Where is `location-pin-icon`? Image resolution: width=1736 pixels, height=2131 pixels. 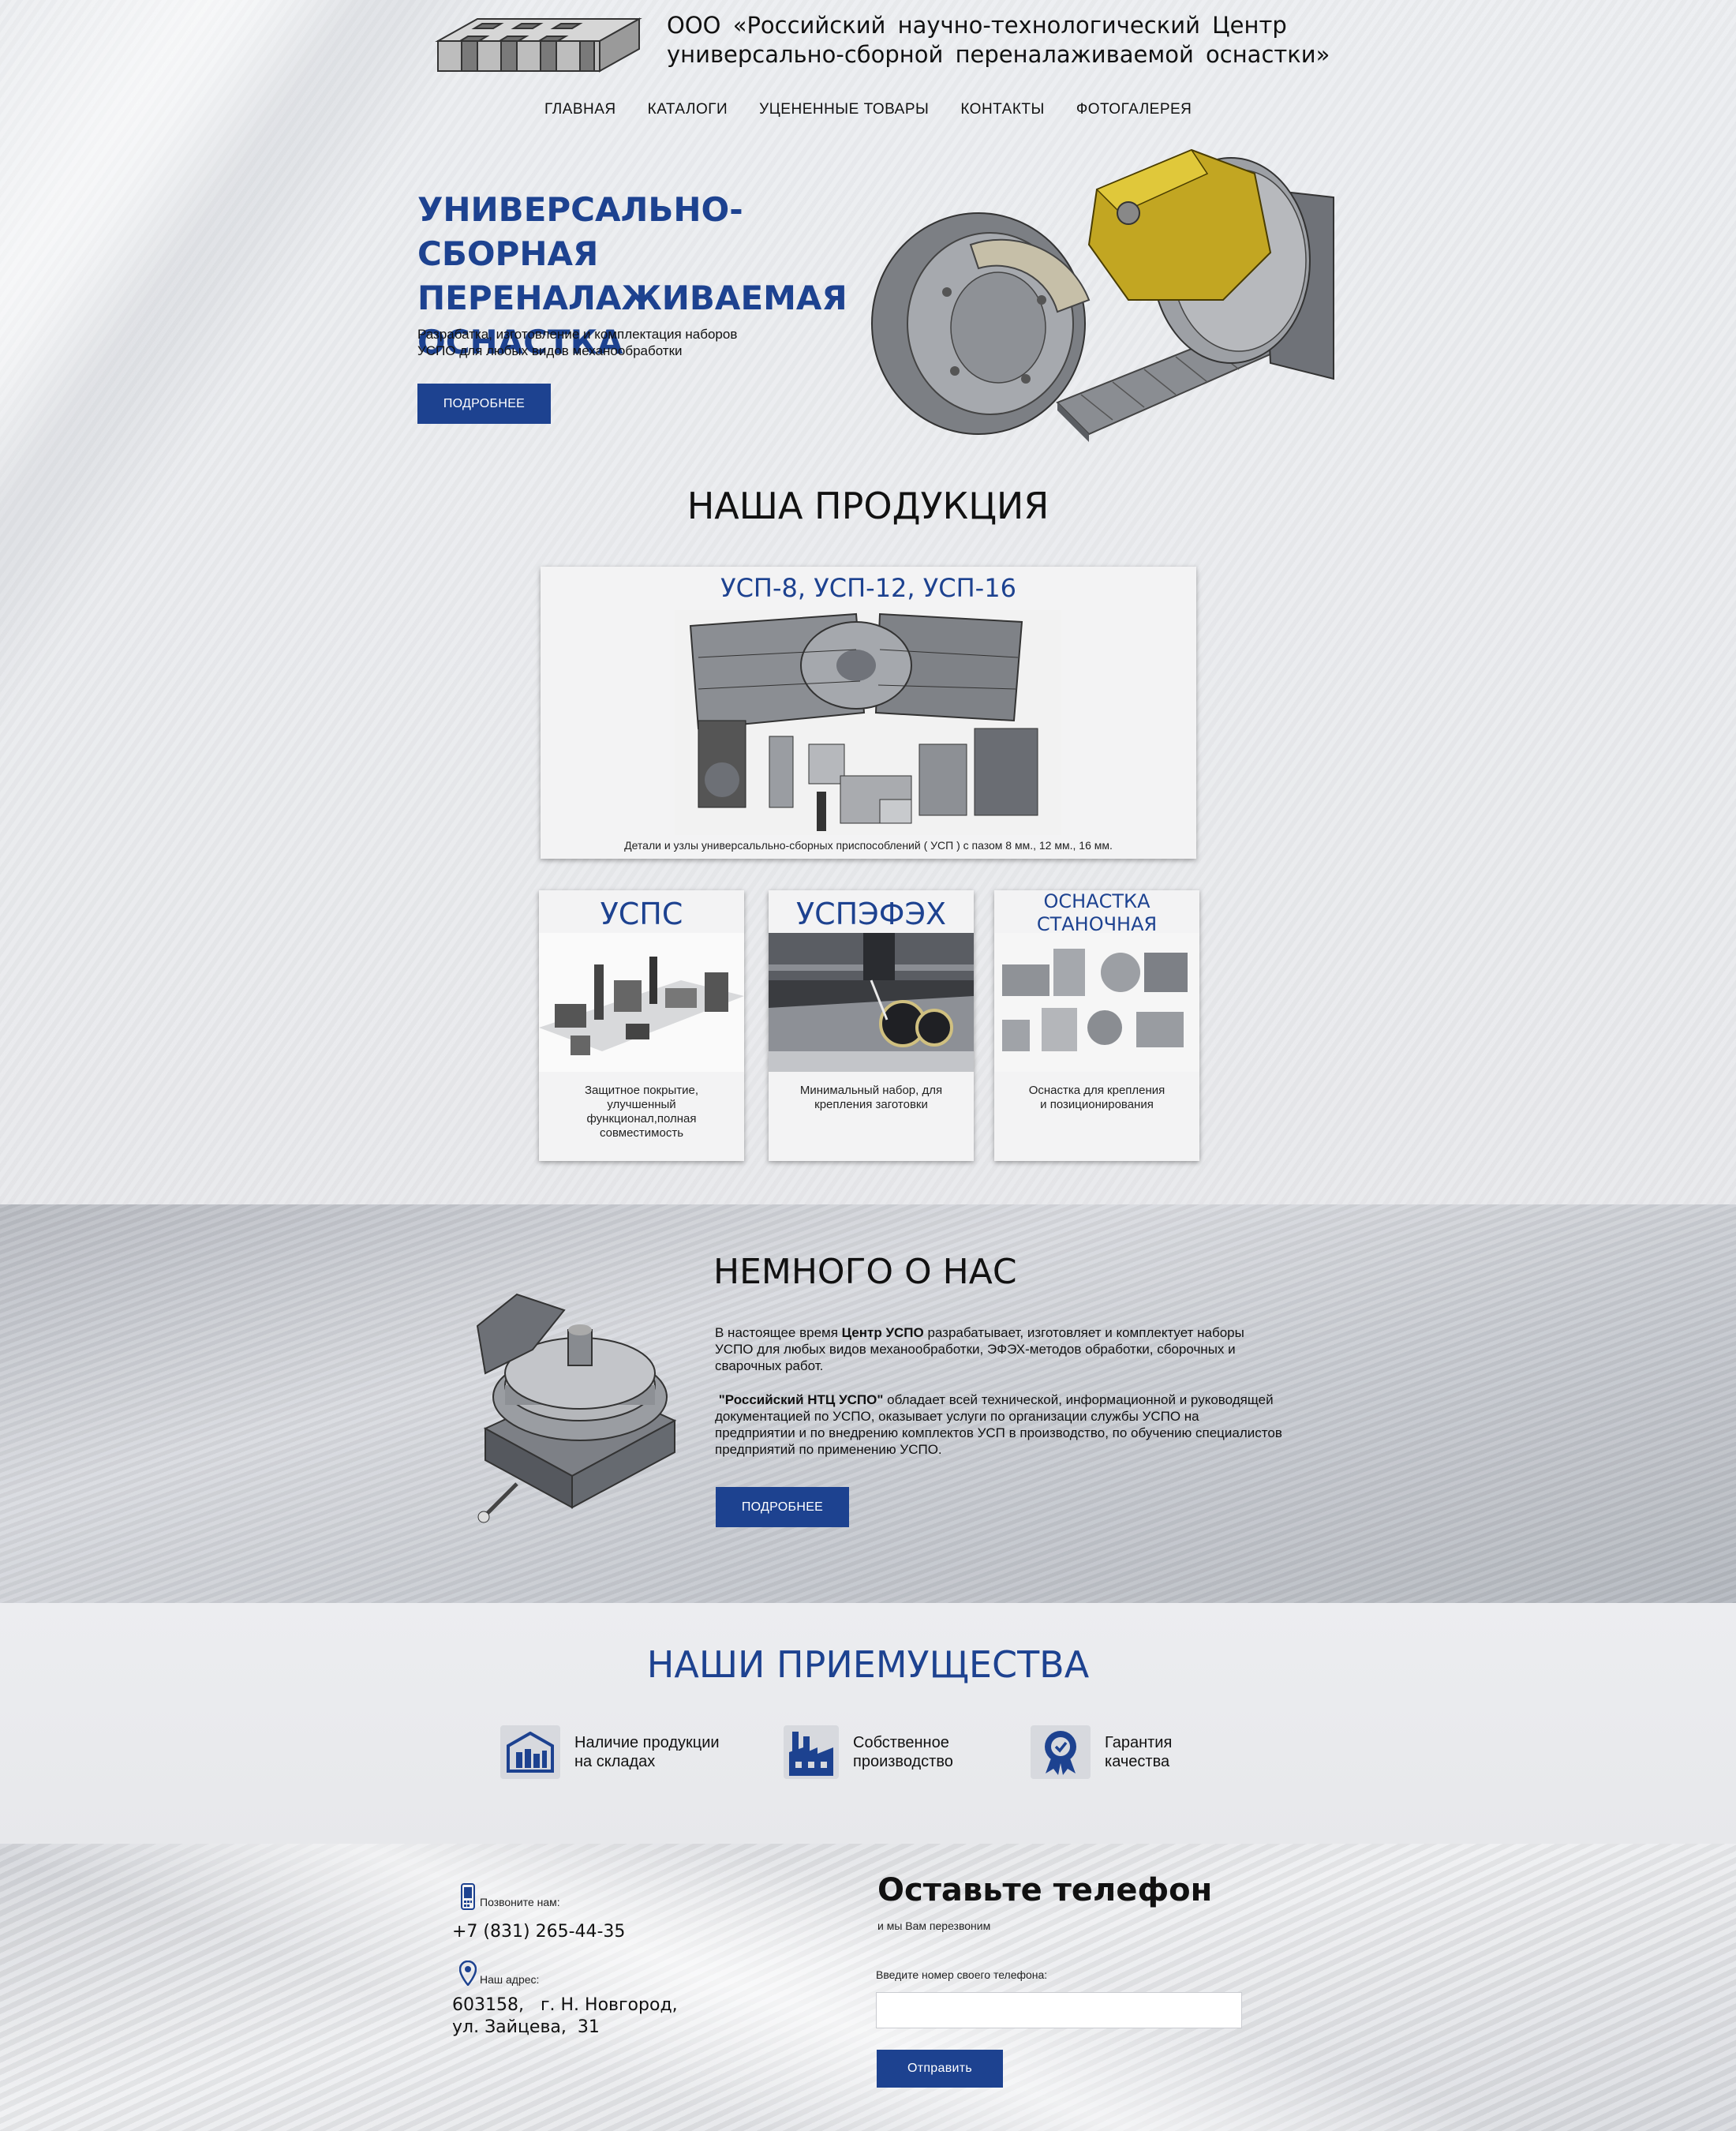
location-pin-icon is located at coordinates (468, 1973).